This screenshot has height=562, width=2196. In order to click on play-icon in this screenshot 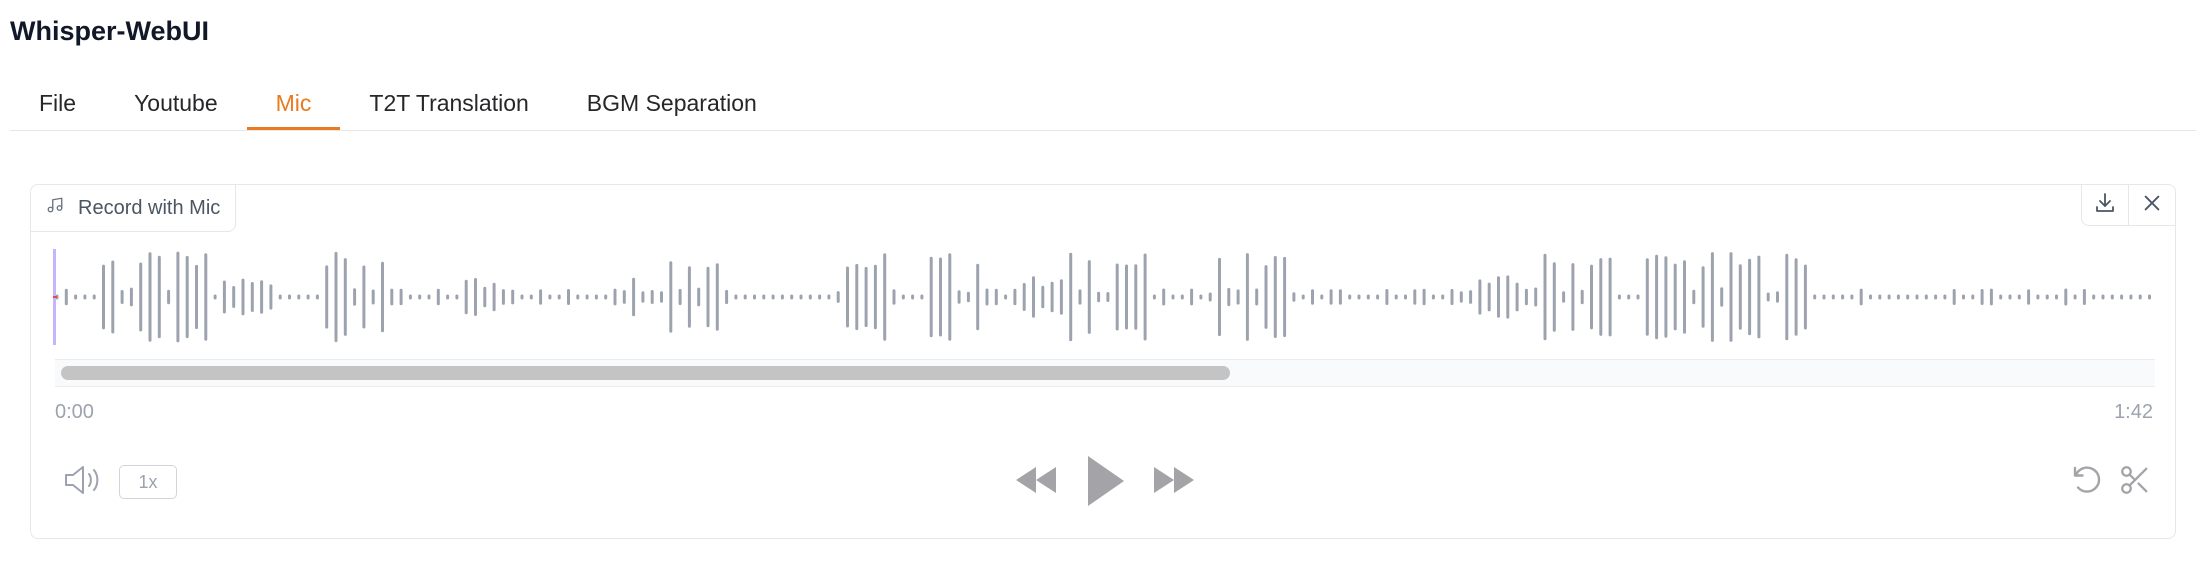, I will do `click(1106, 483)`.